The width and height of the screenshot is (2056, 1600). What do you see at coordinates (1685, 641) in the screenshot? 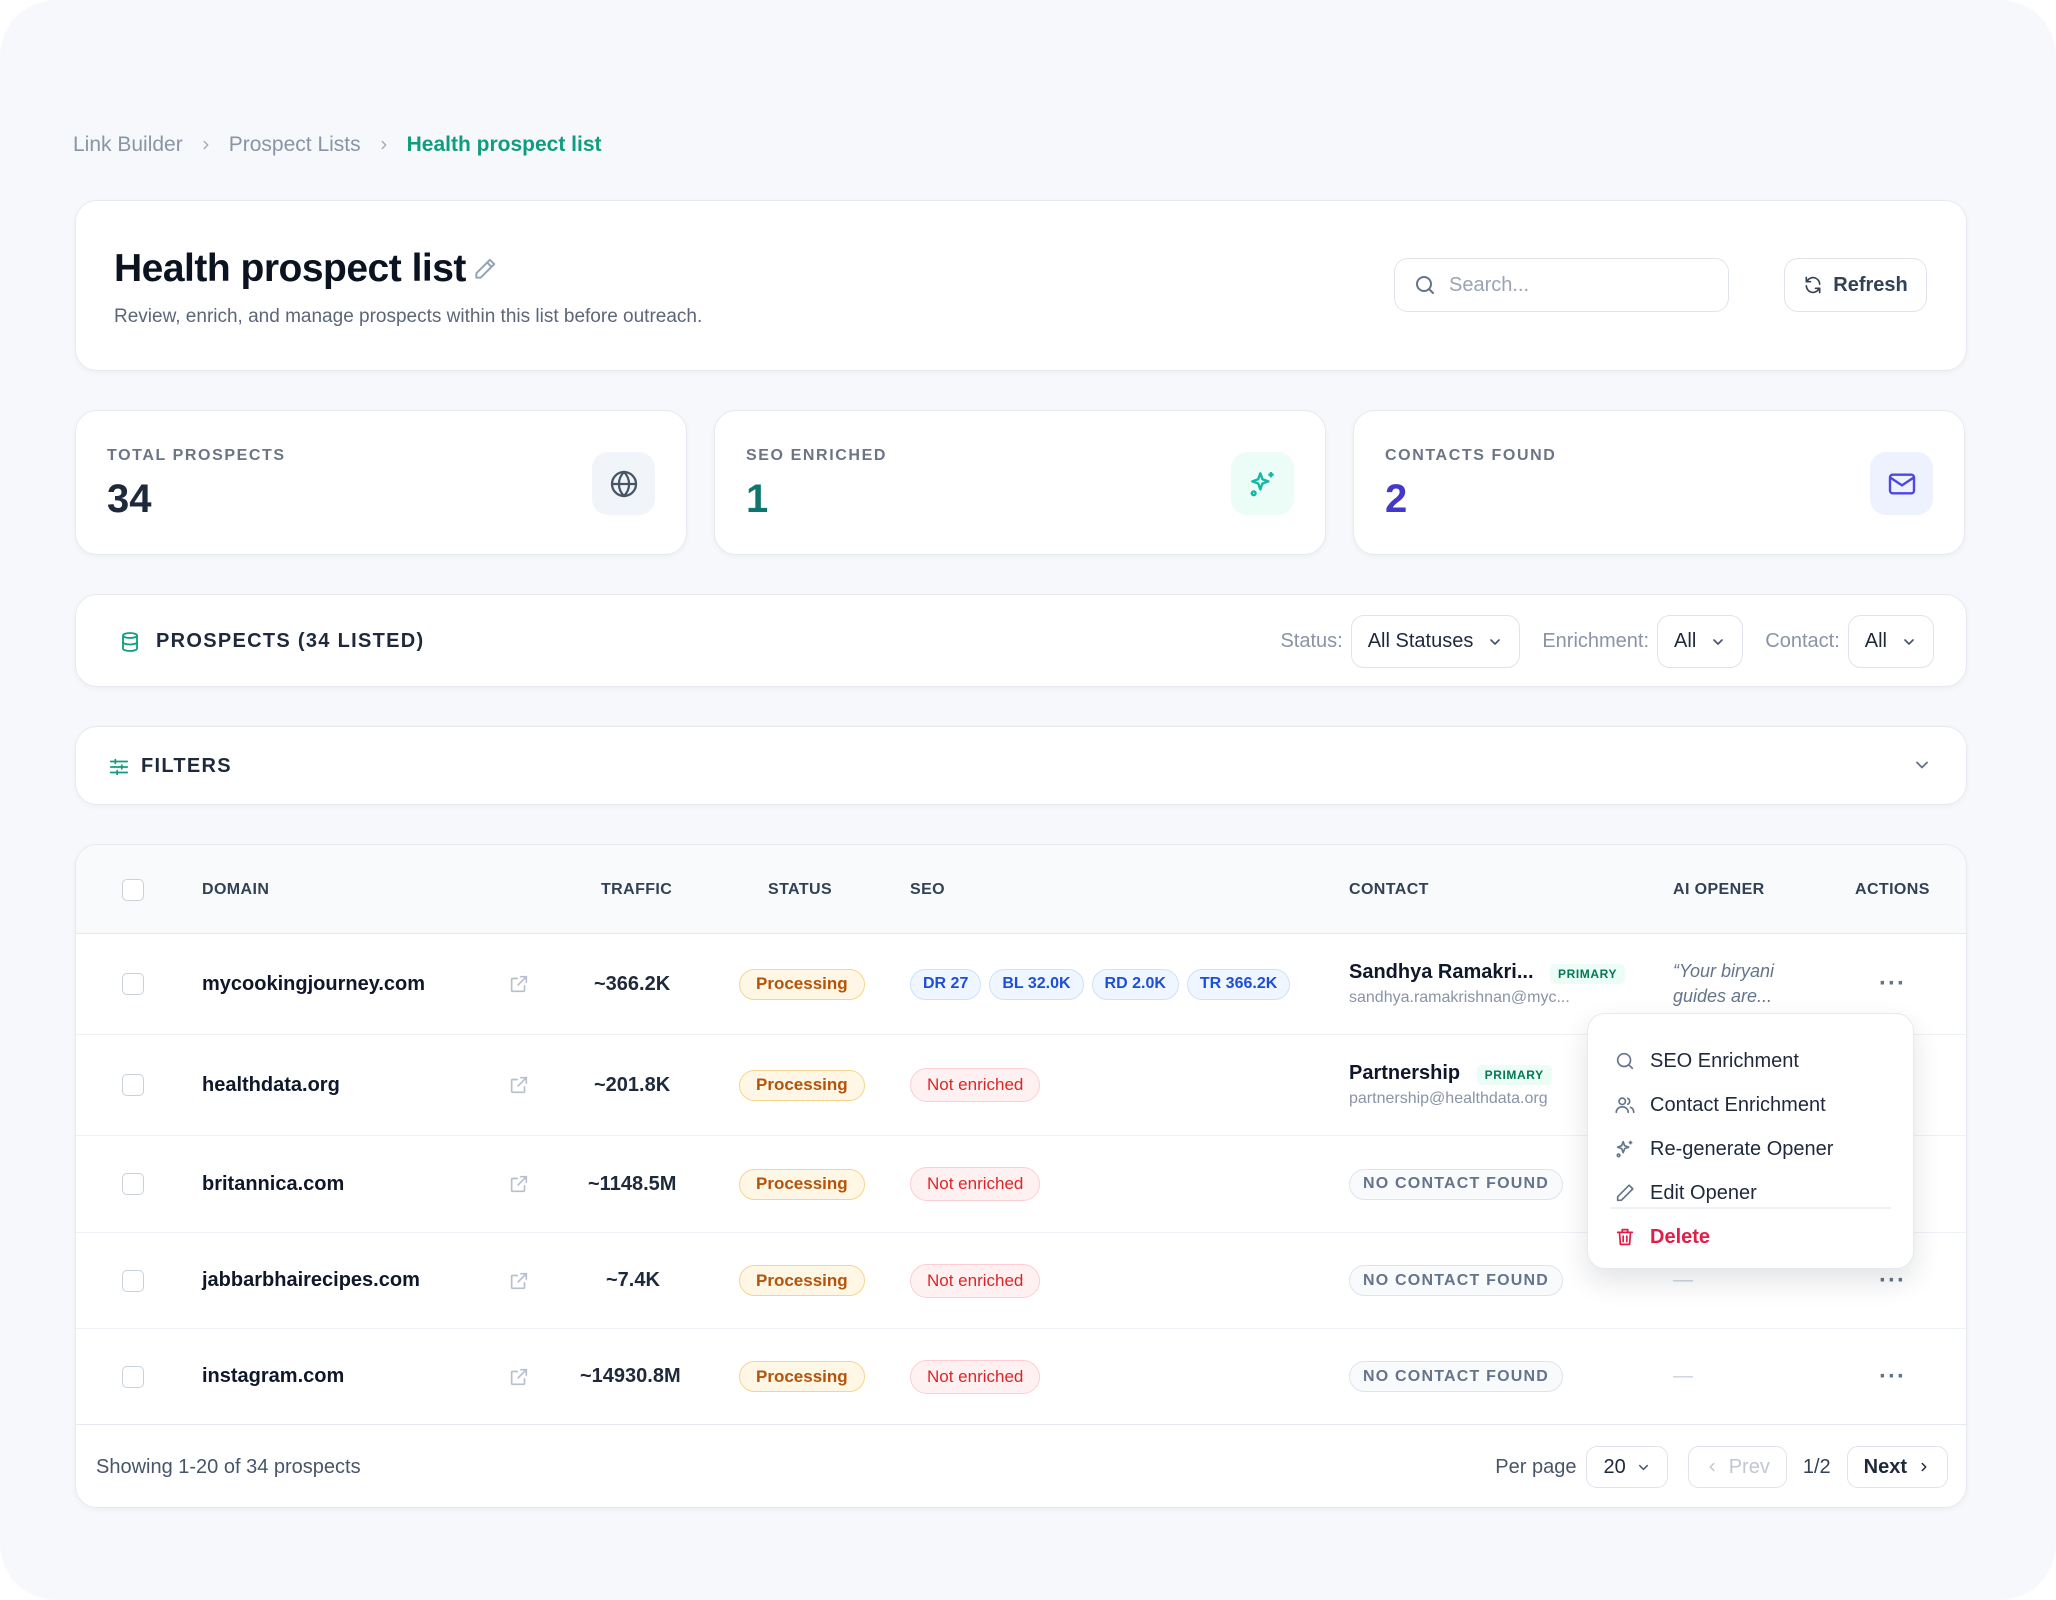
I see `enrichment-select-value: All` at bounding box center [1685, 641].